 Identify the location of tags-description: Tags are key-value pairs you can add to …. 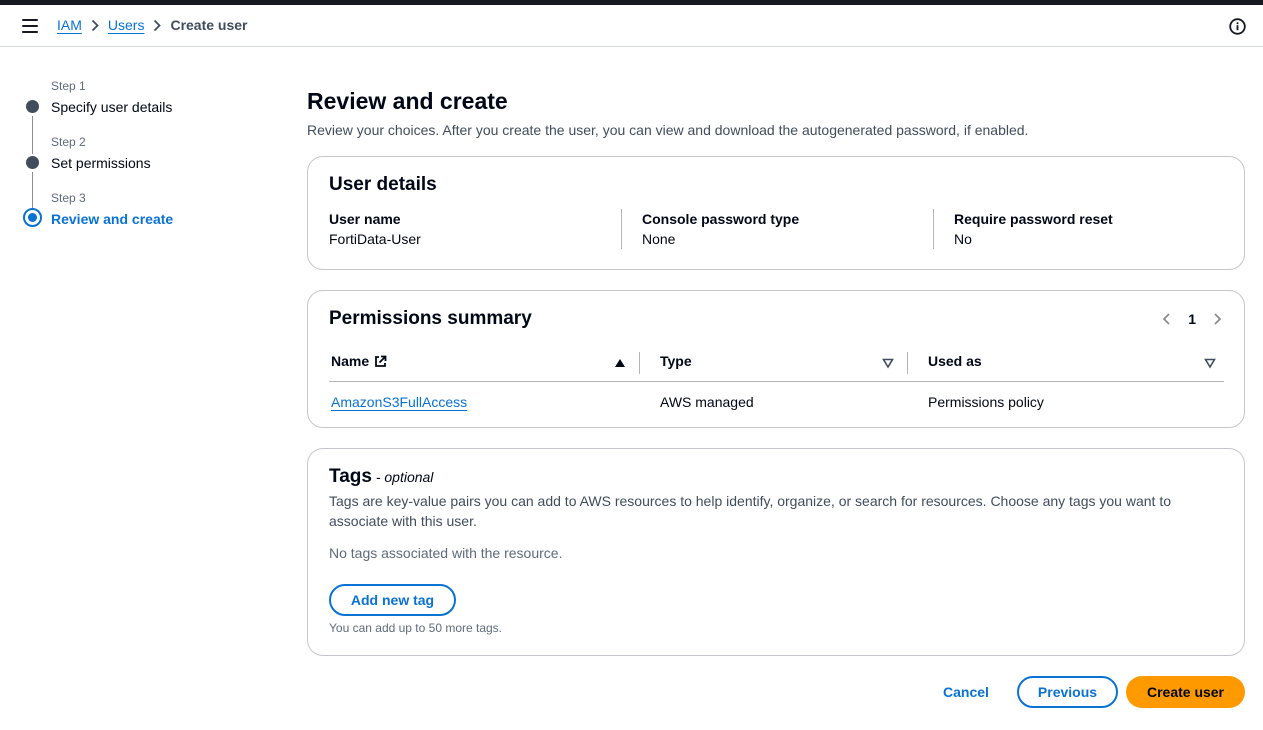
(750, 511).